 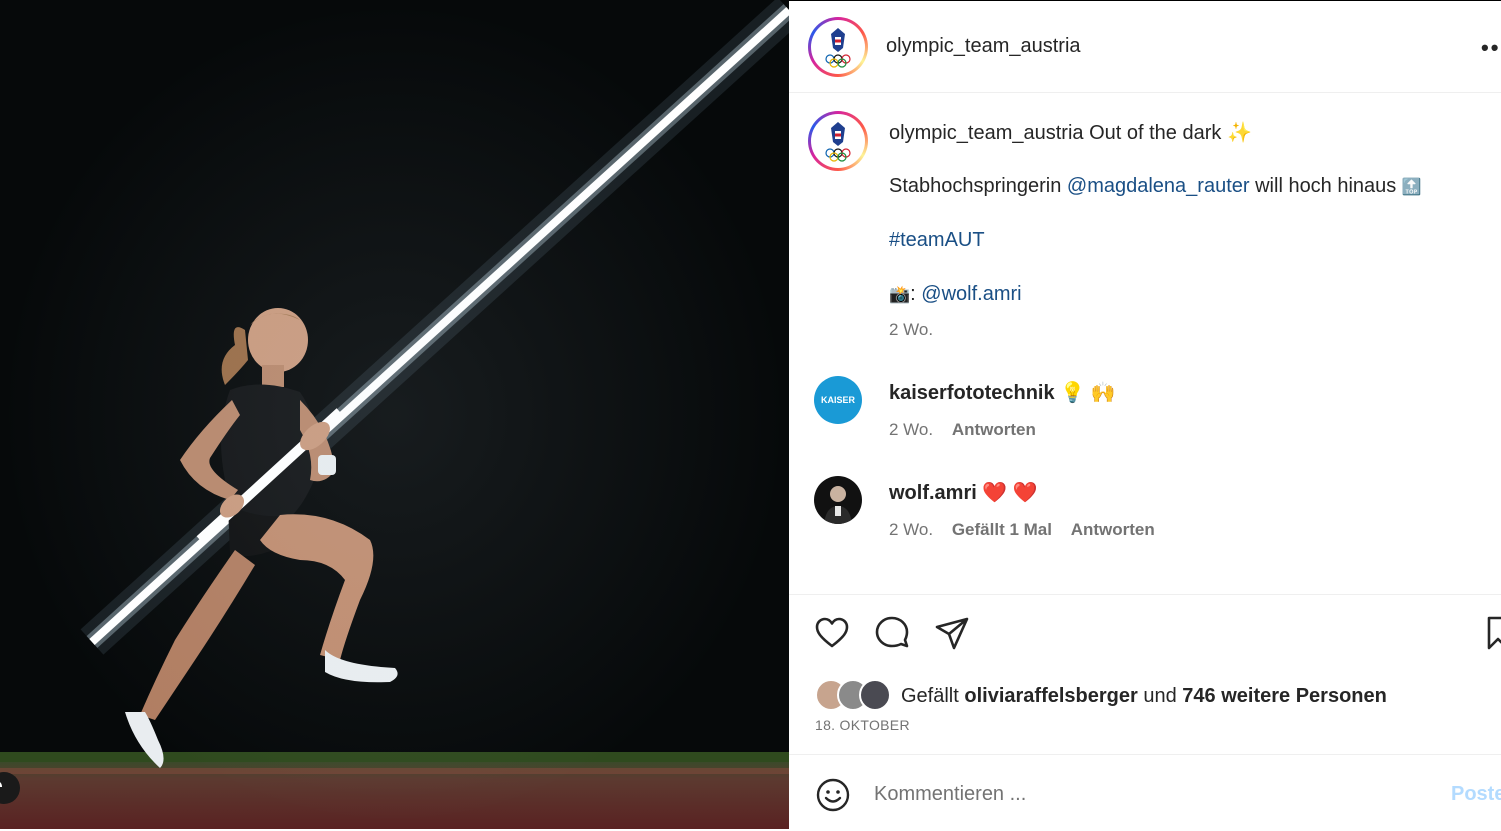 I want to click on comment-body: wolf.amri ❤️ ❤️, so click(x=963, y=492).